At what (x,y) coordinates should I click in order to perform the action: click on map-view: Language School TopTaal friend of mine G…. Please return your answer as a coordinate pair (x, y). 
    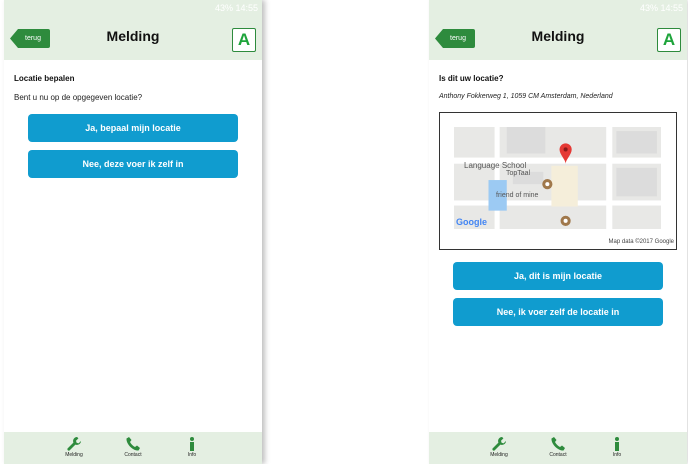
    Looking at the image, I should click on (557, 178).